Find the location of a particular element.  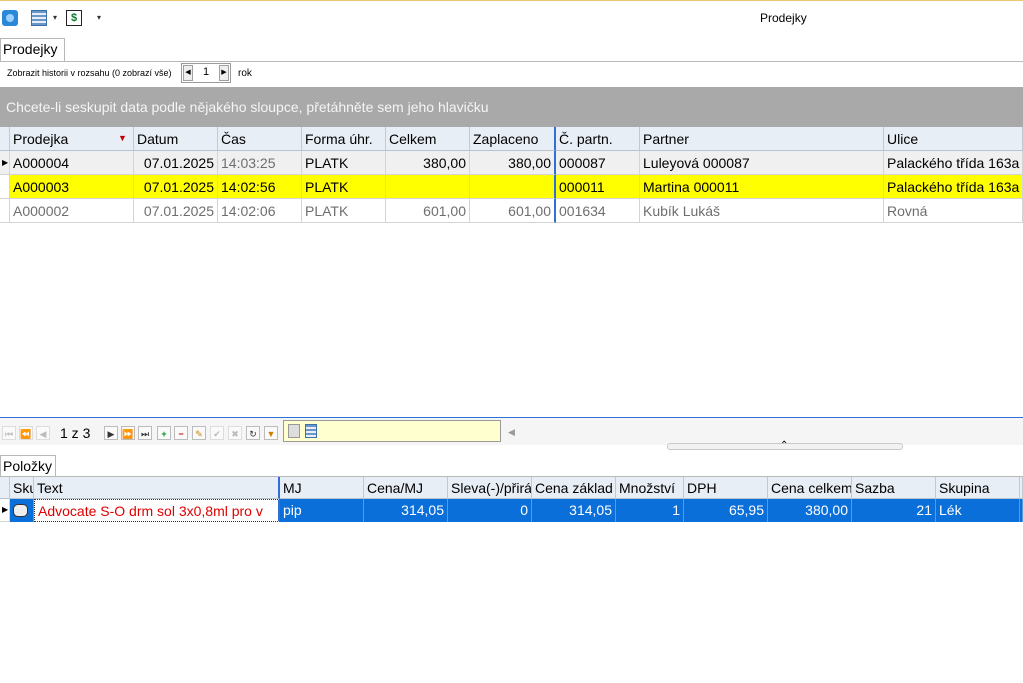

table-cell-zaplaceno: 601,00 is located at coordinates (513, 211).